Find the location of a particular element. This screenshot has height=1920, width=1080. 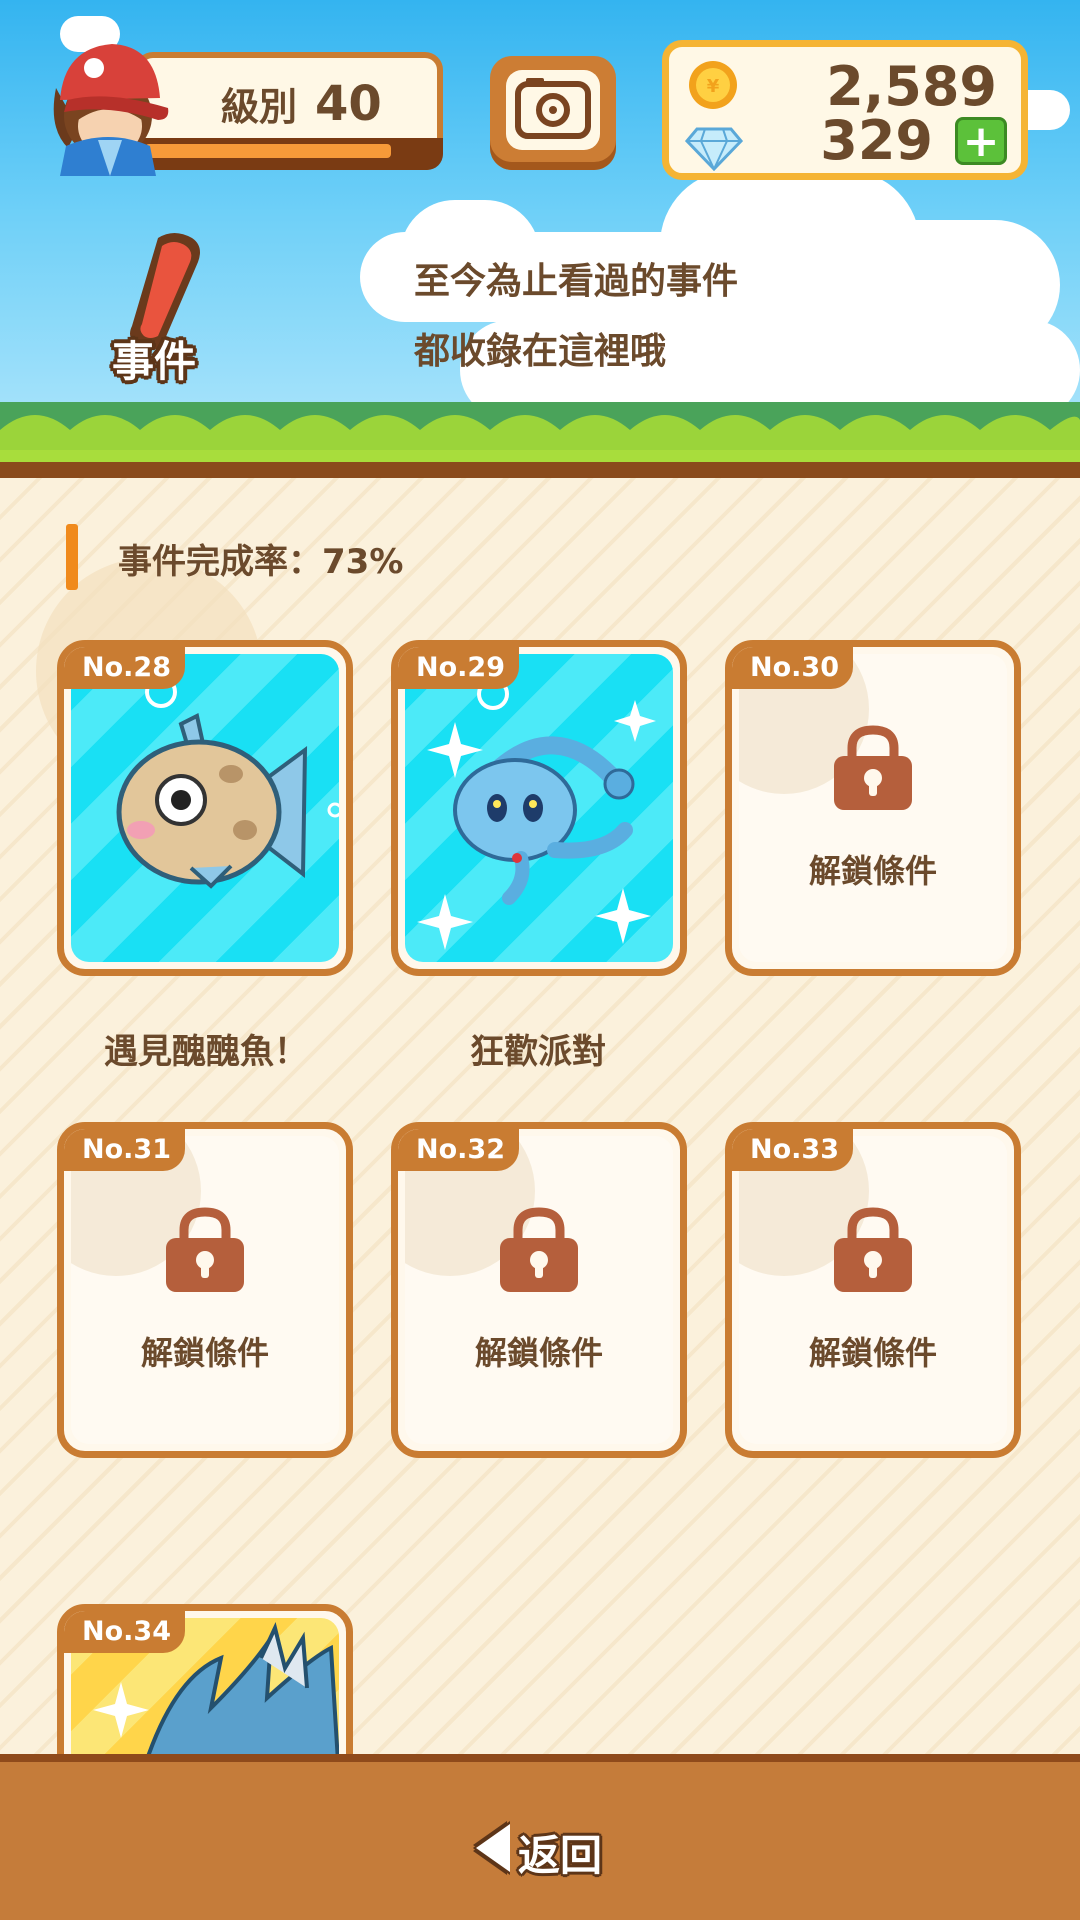

dirt-strip is located at coordinates (540, 470).